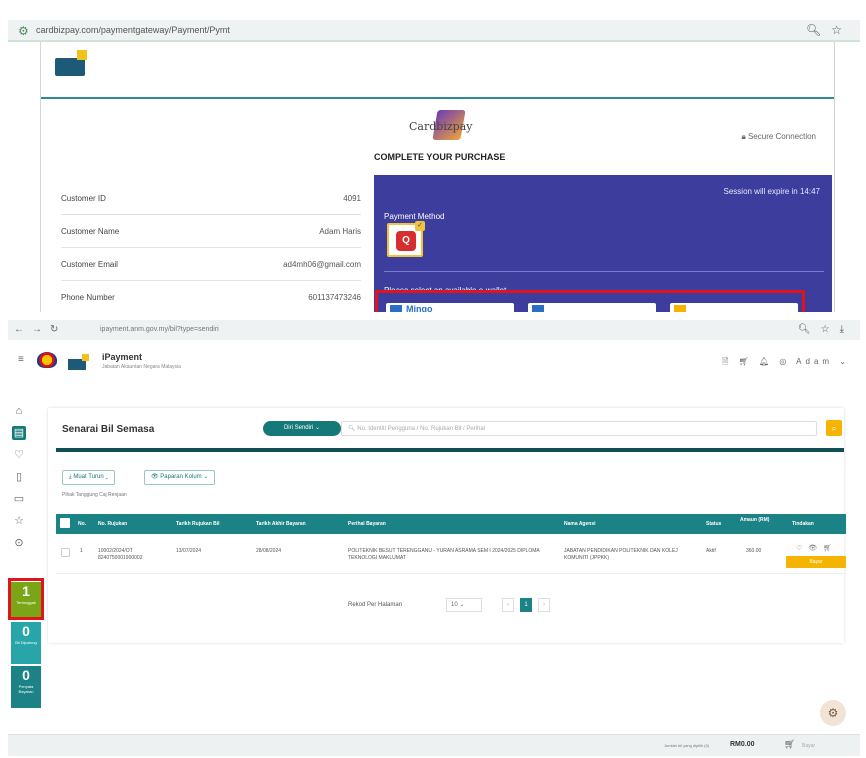 The image size is (866, 758). Describe the element at coordinates (814, 361) in the screenshot. I see `user-name: Adam` at that location.